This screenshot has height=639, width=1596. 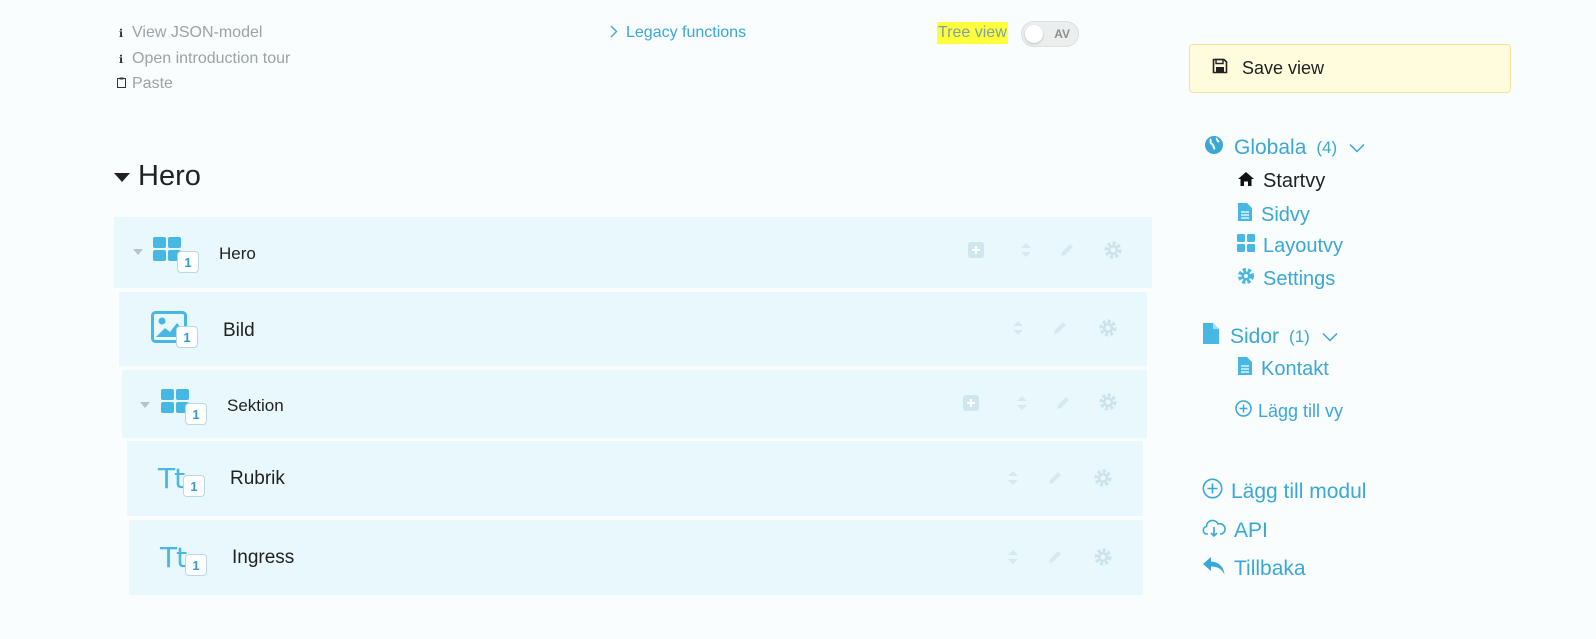 I want to click on toggle-knob, so click(x=1034, y=34).